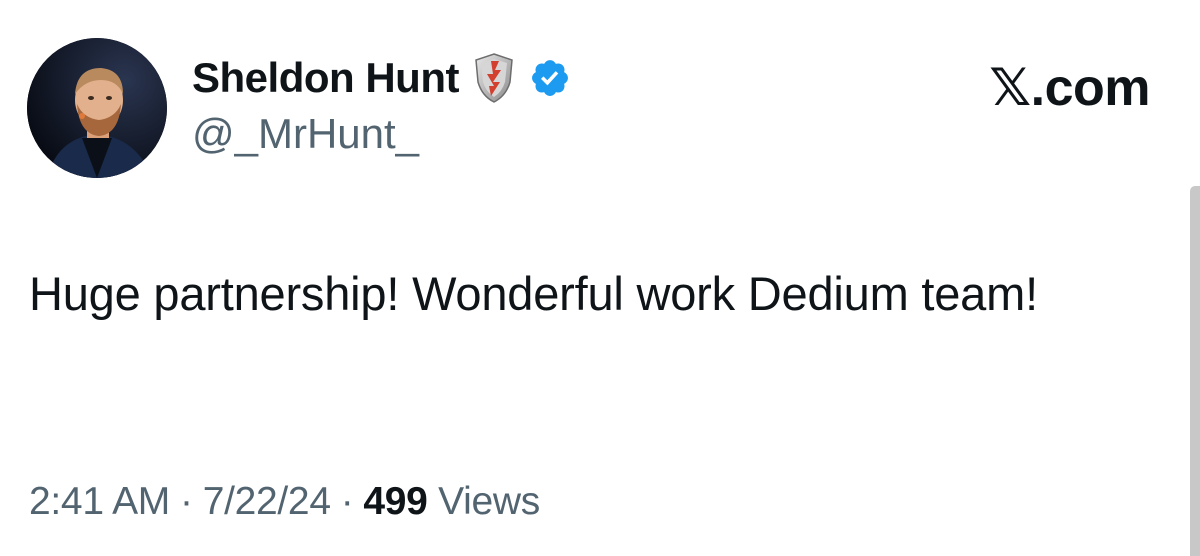 This screenshot has height=556, width=1200. I want to click on views-count: 499, so click(395, 501).